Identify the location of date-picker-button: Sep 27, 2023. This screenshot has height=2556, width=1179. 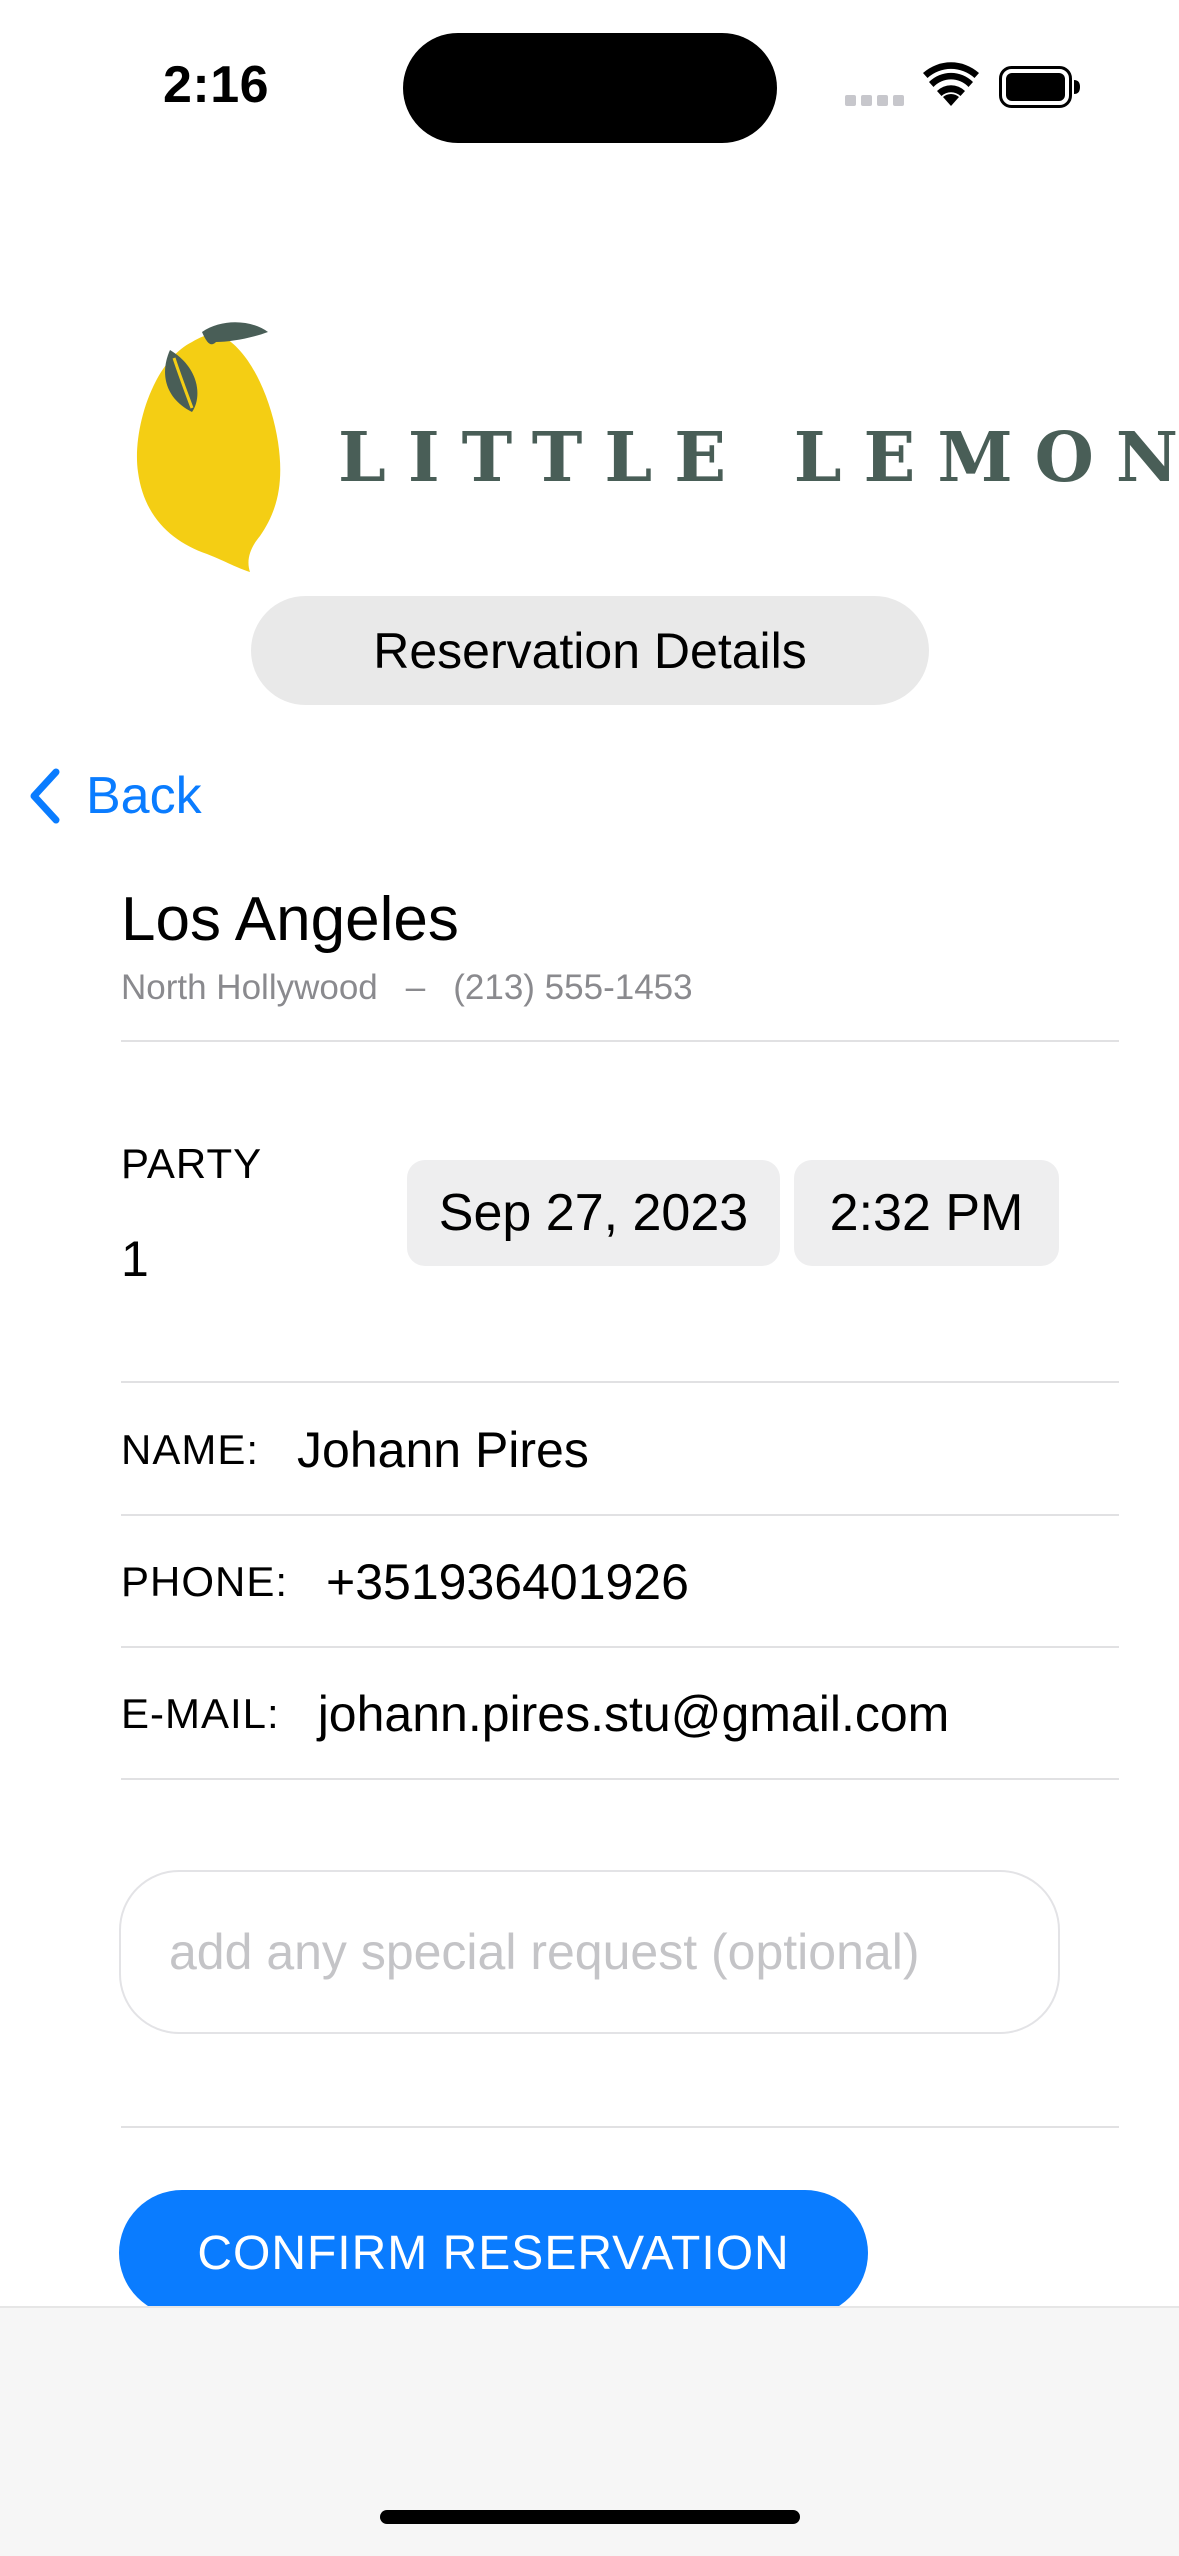
(593, 1213).